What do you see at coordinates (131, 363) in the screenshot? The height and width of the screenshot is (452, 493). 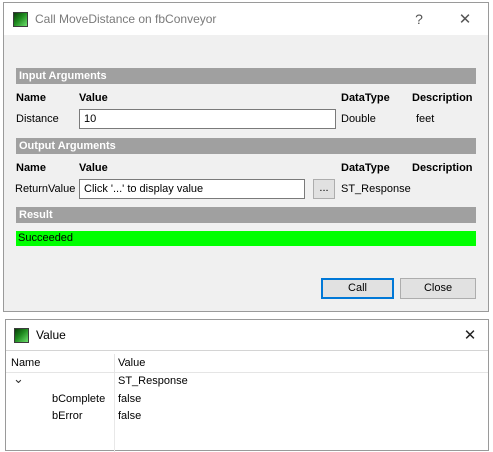 I see `tree-col-value: Value` at bounding box center [131, 363].